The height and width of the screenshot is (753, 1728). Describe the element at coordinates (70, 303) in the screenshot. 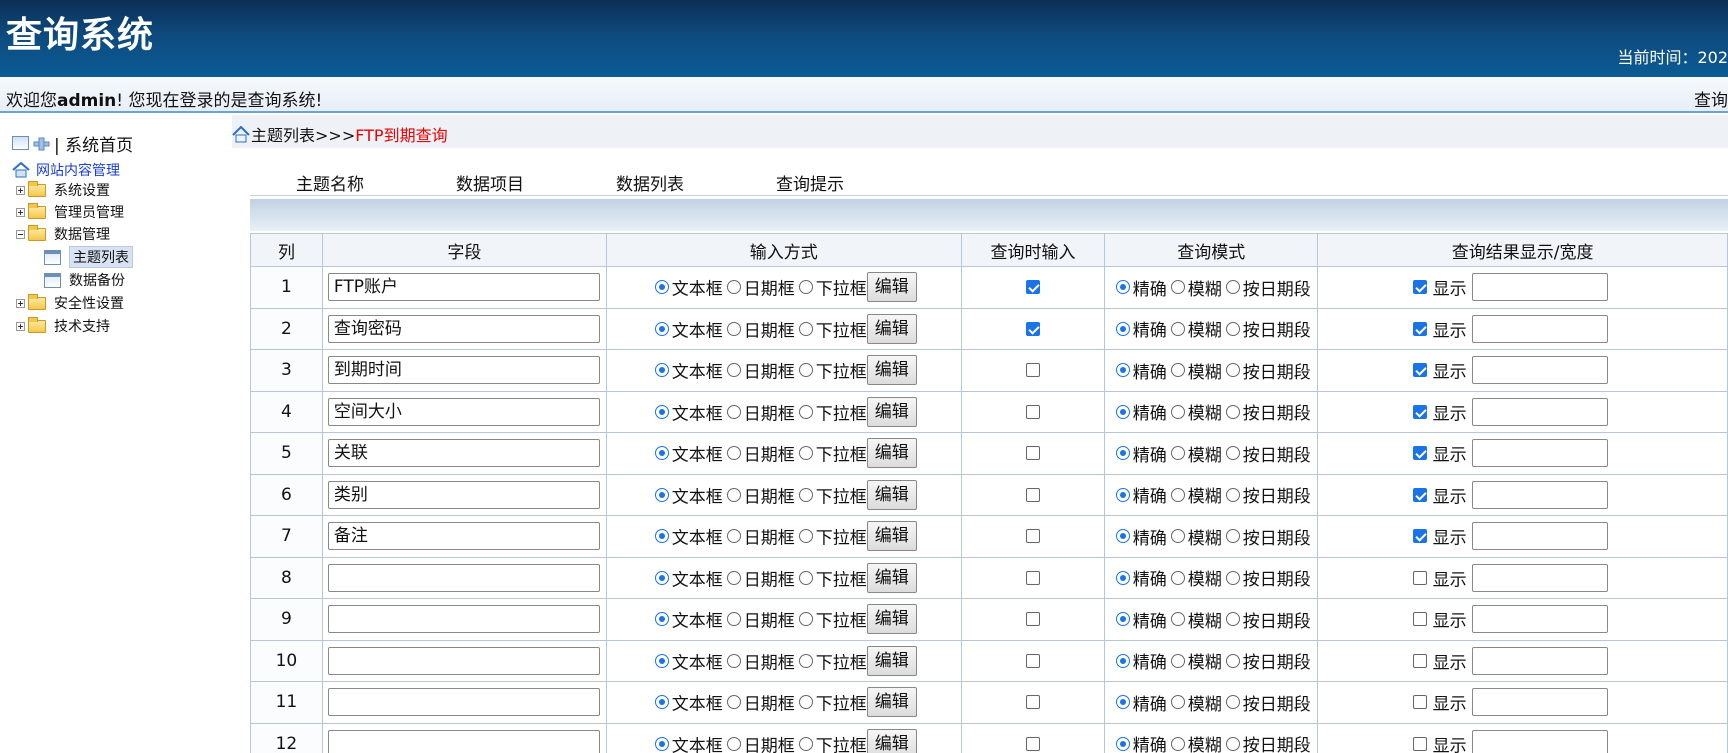

I see `sidebar-item-security: 安全性设置` at that location.